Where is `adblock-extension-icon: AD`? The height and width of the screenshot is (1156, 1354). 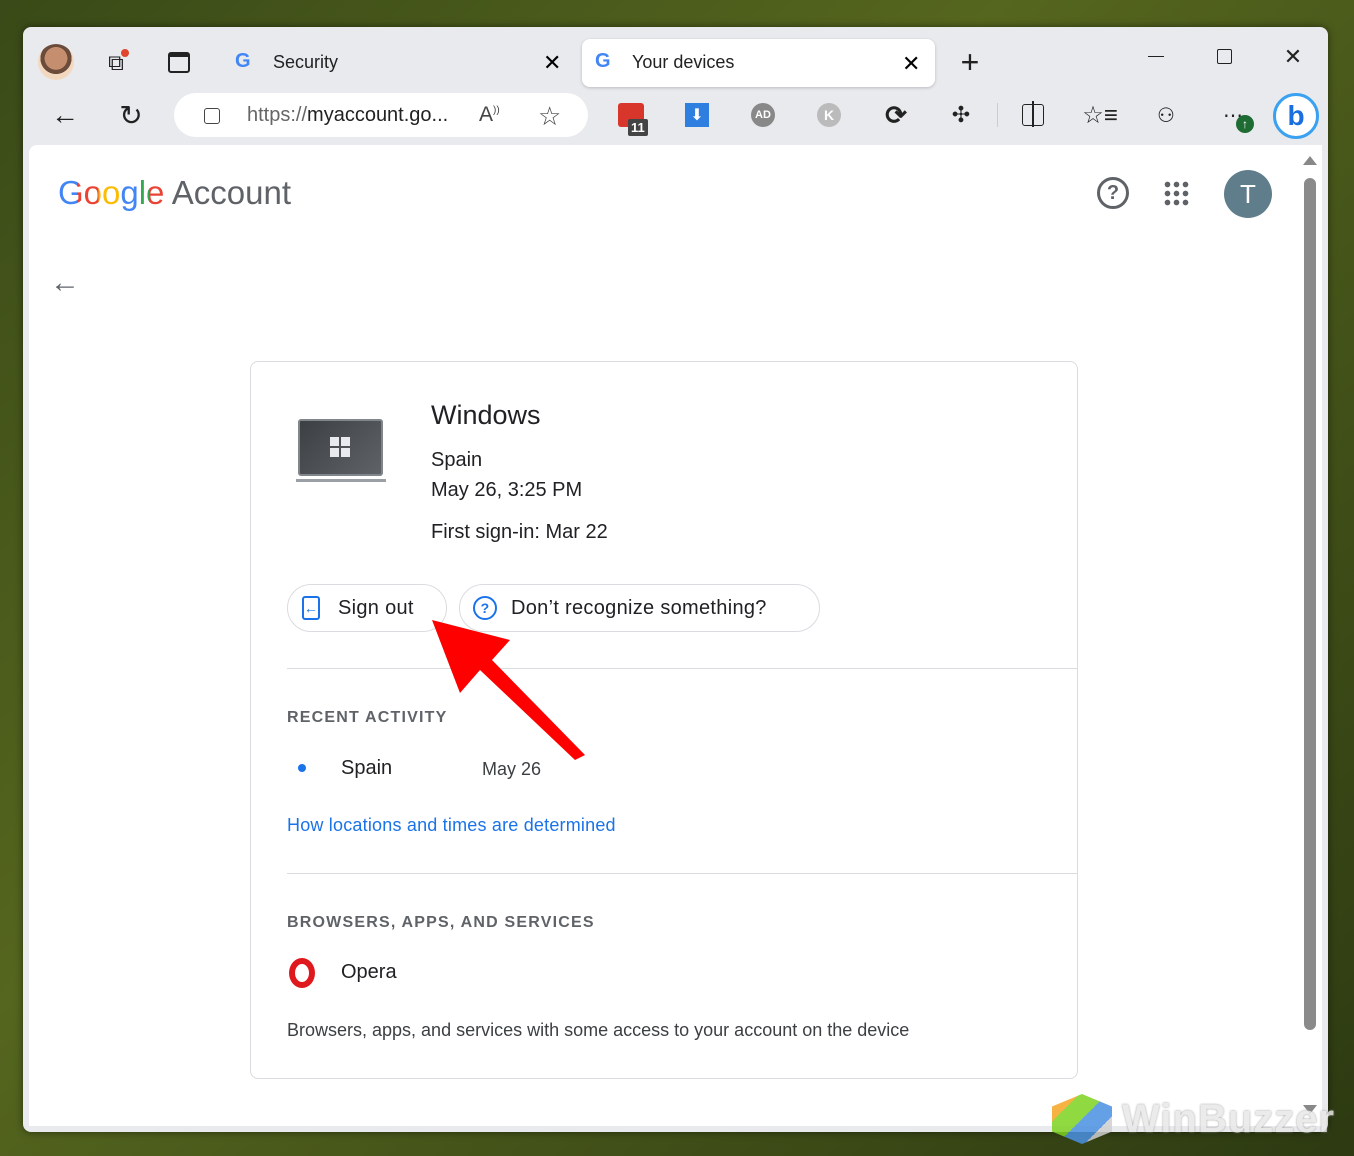
adblock-extension-icon: AD is located at coordinates (763, 115).